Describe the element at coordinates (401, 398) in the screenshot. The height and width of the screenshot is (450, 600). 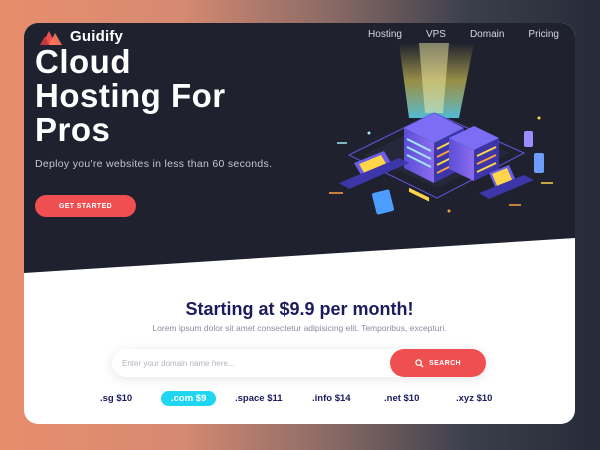
I see `tld-item: .net $10` at that location.